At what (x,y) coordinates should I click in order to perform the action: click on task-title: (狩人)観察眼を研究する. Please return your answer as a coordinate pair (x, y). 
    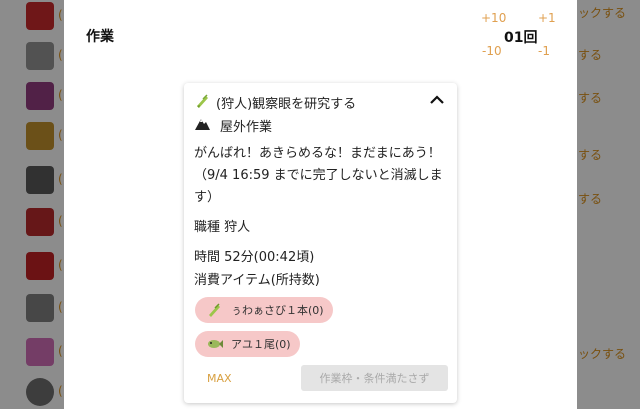
    Looking at the image, I should click on (286, 104).